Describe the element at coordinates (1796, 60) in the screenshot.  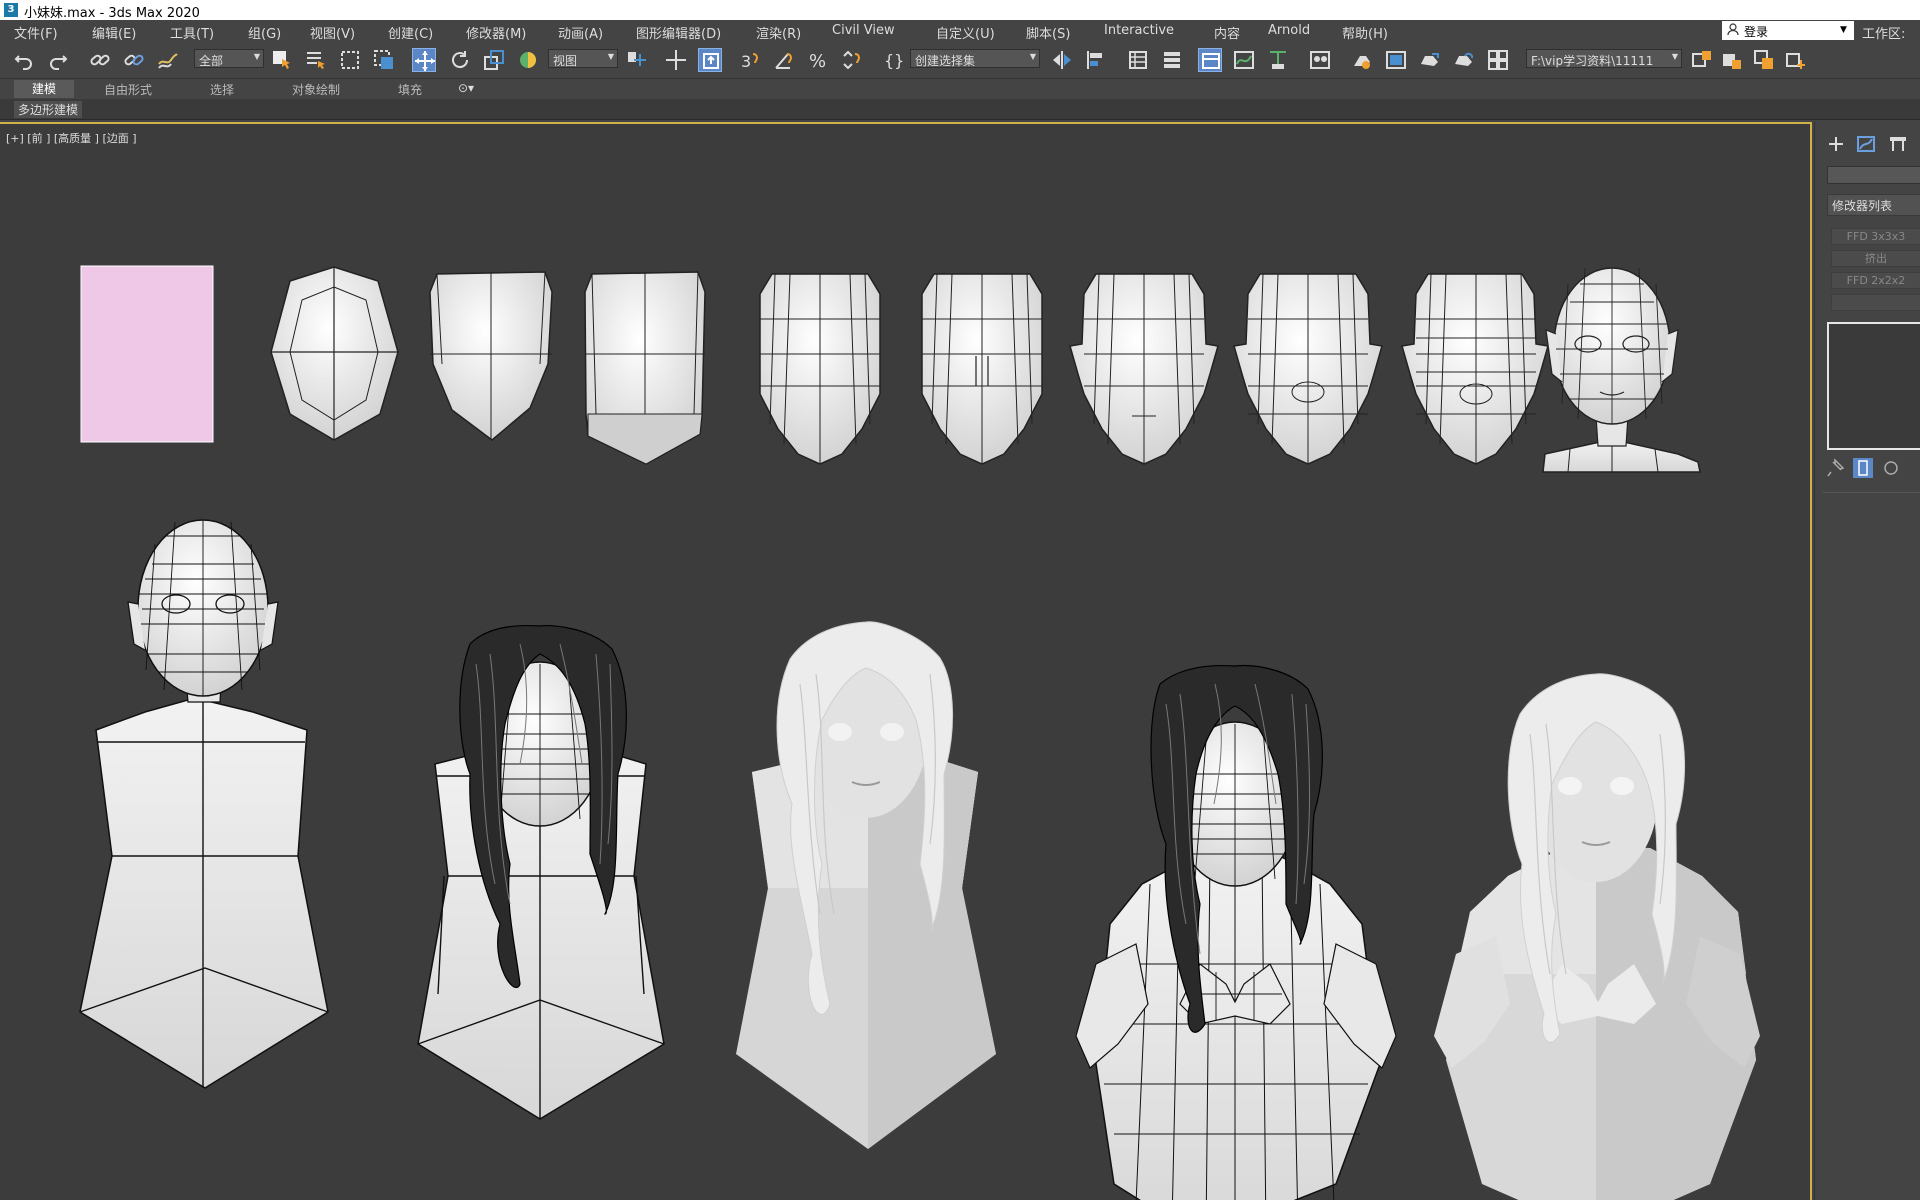
I see `project-new-button` at that location.